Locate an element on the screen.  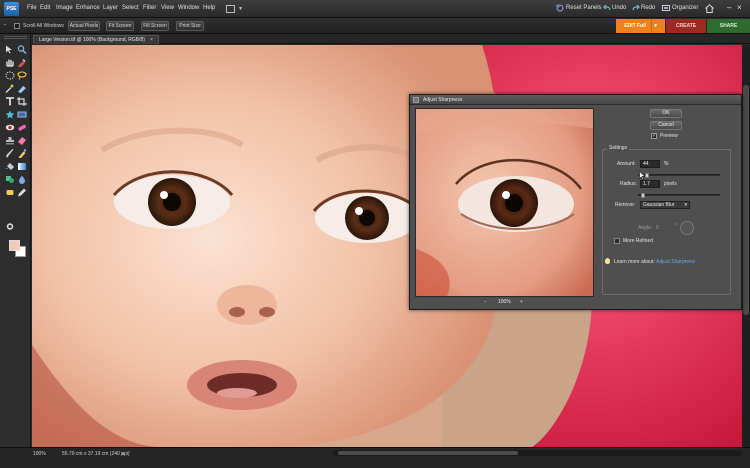
menu-file: File is located at coordinates (32, 8).